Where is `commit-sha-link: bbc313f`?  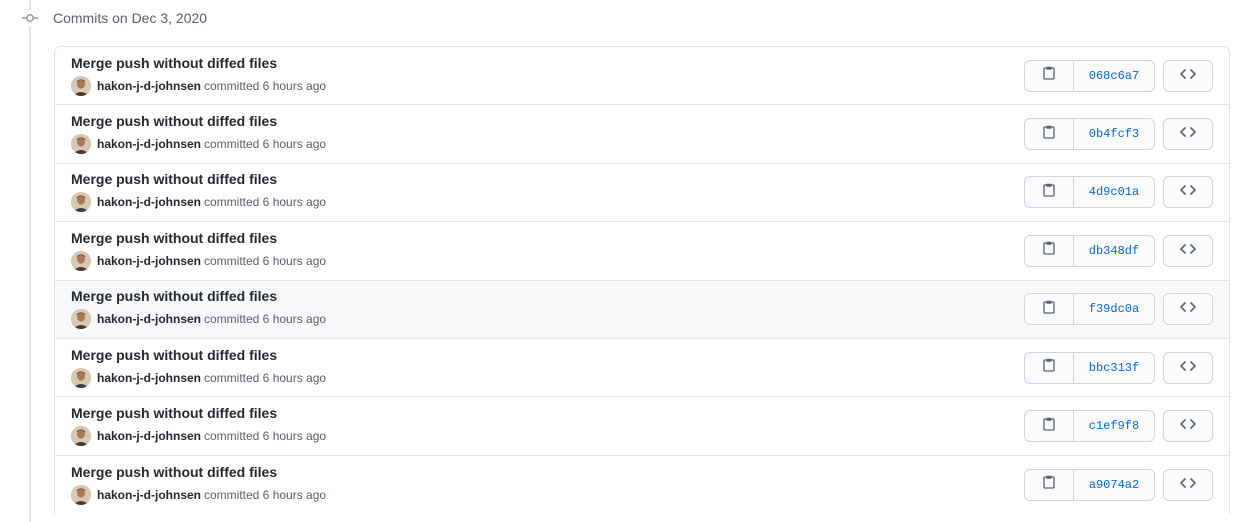 commit-sha-link: bbc313f is located at coordinates (1114, 368).